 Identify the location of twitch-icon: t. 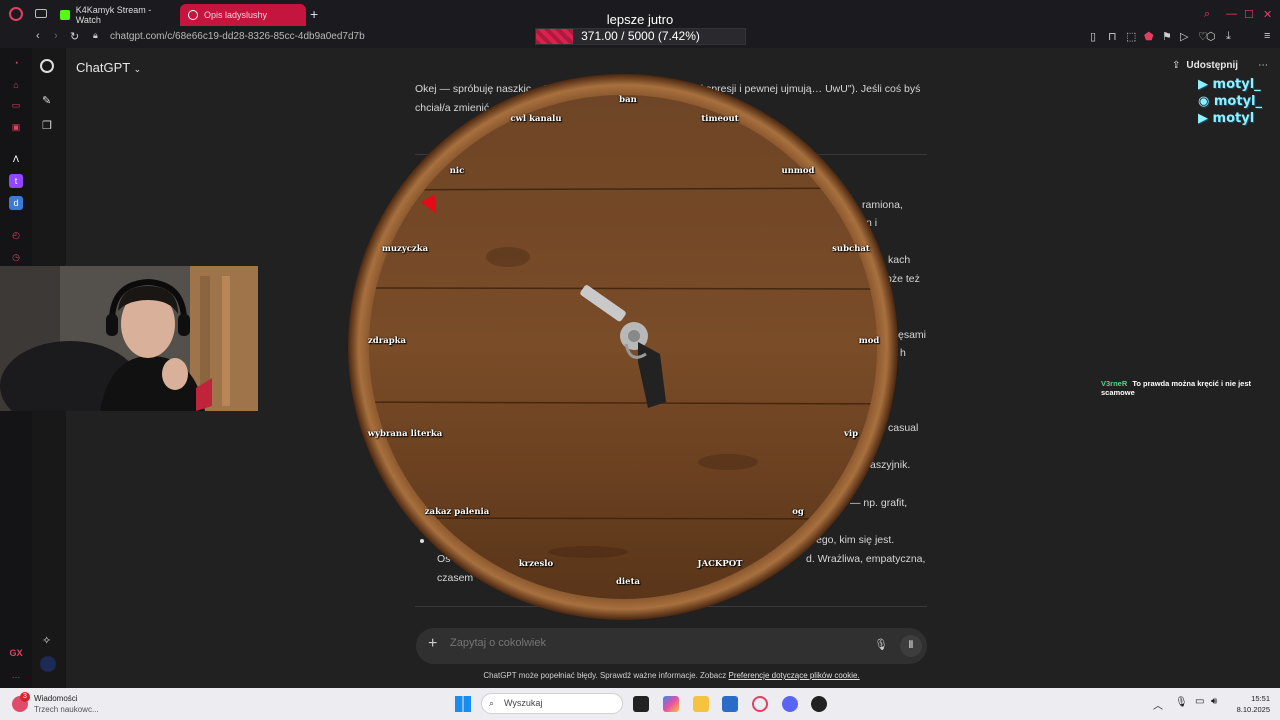
(16, 181).